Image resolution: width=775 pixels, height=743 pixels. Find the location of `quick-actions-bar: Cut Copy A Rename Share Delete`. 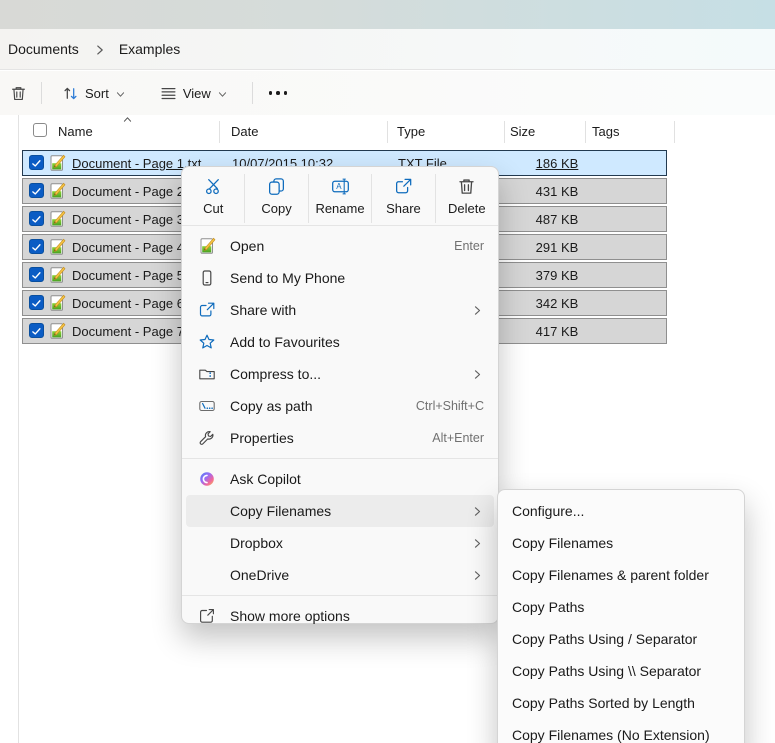

quick-actions-bar: Cut Copy A Rename Share Delete is located at coordinates (340, 195).